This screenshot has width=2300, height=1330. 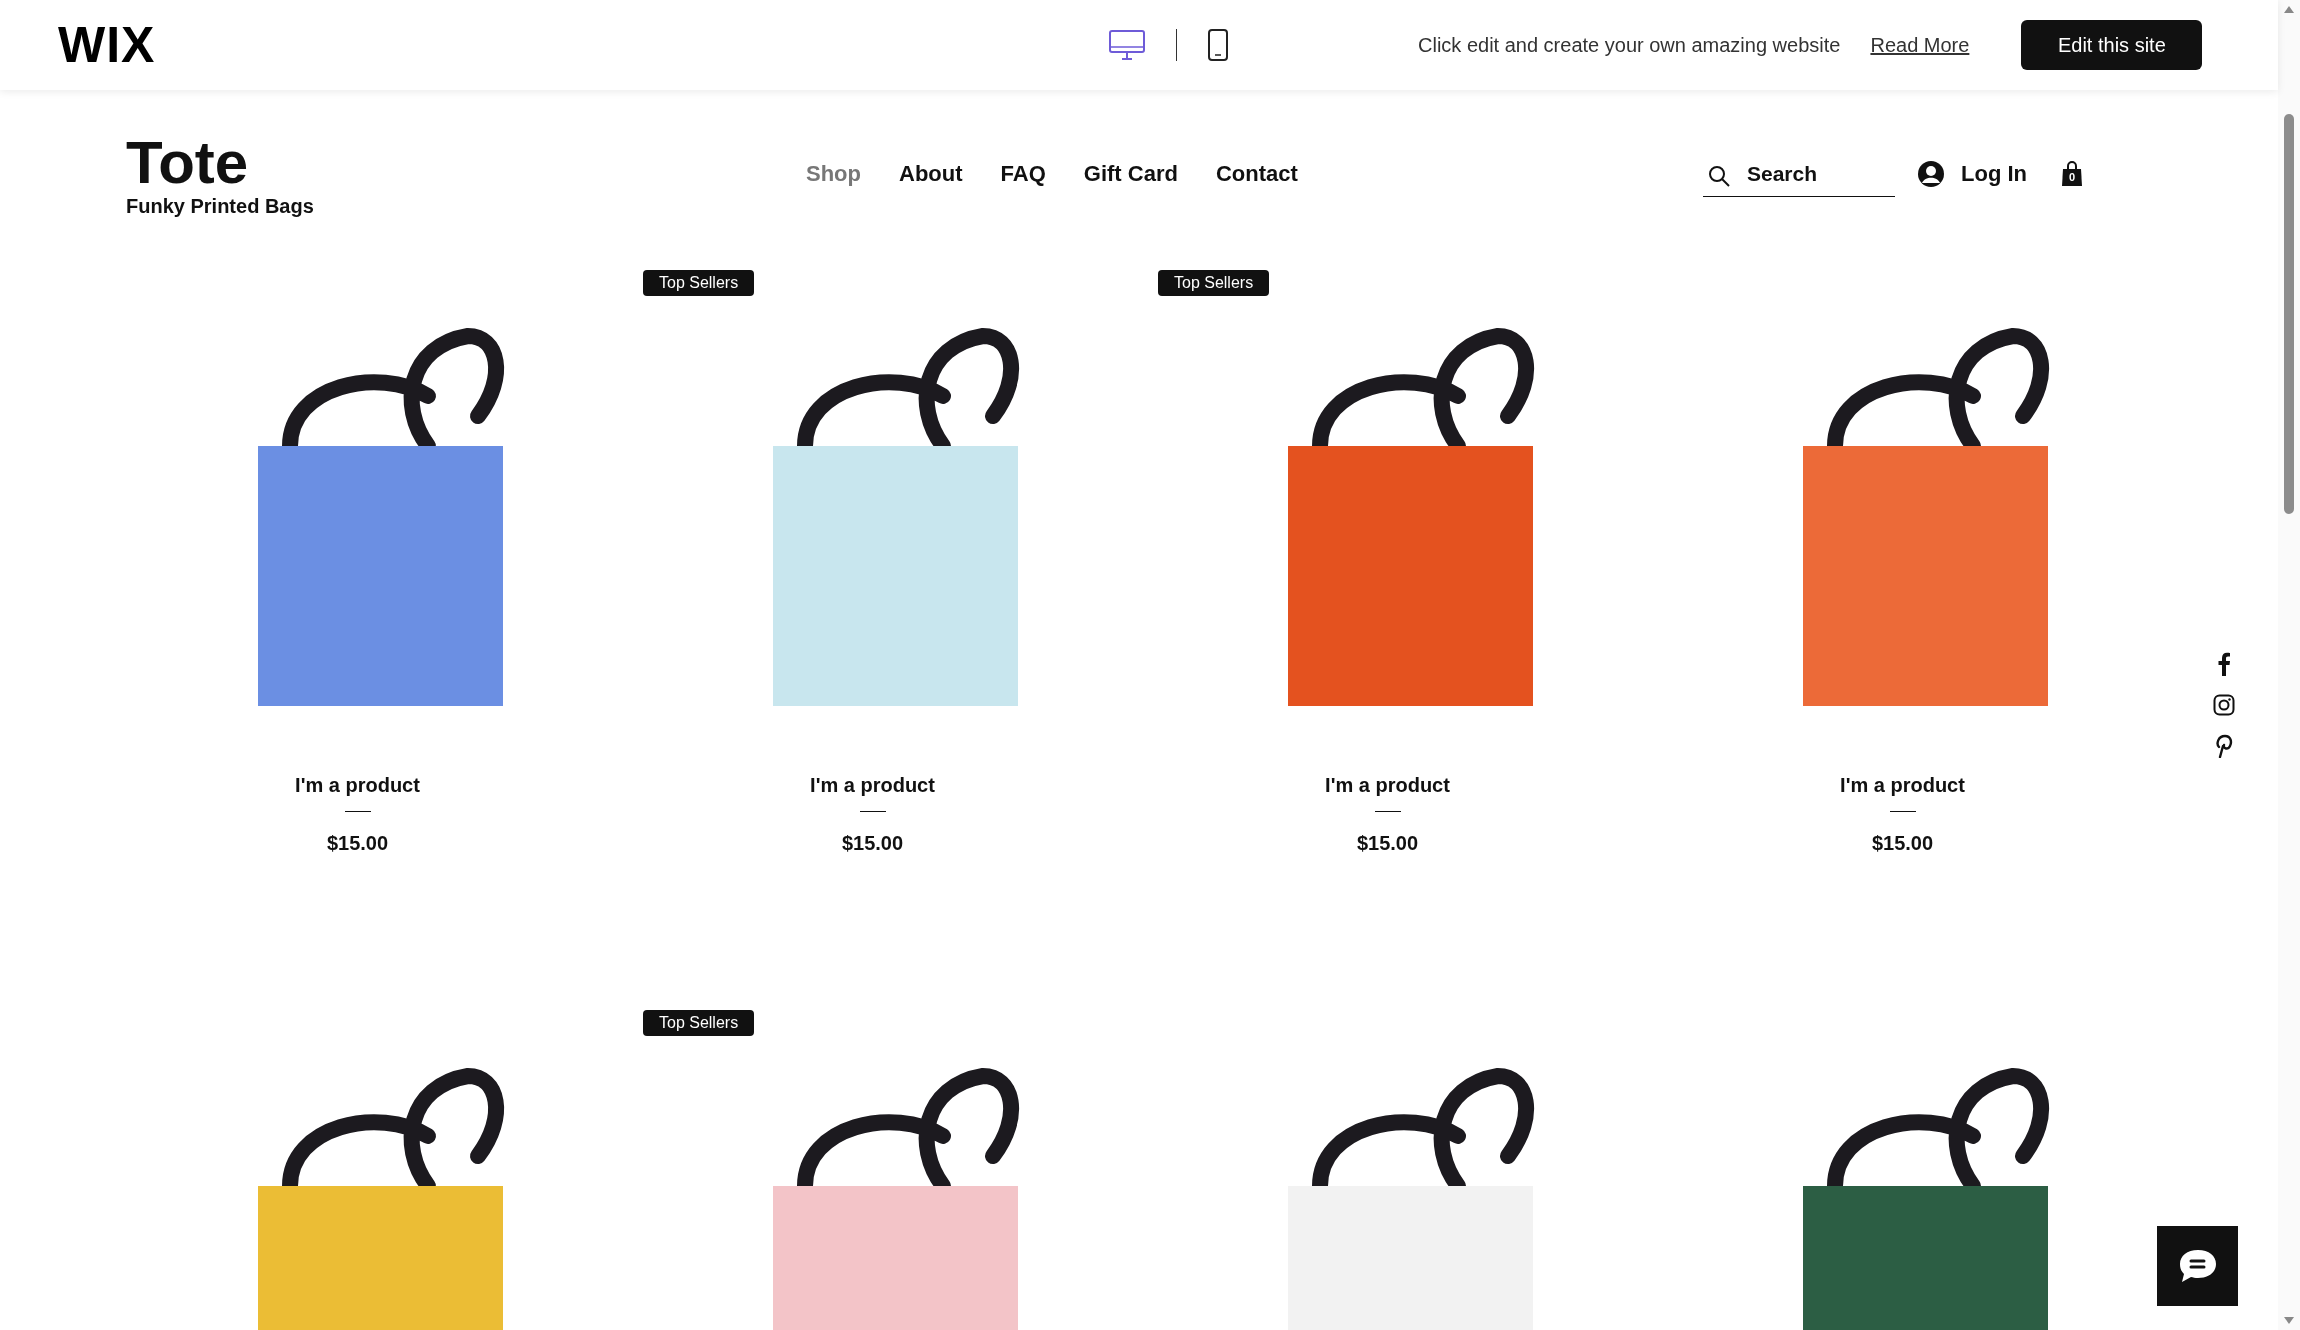 I want to click on nav-link: Contact, so click(x=1256, y=174).